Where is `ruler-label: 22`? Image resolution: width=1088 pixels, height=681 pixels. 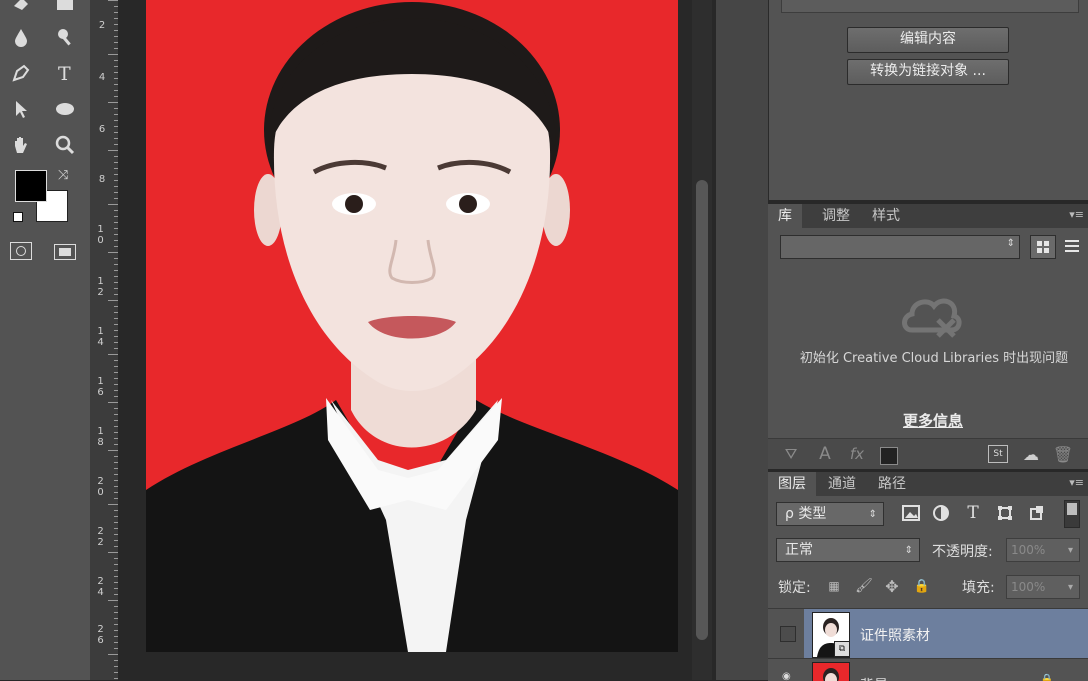 ruler-label: 22 is located at coordinates (100, 537).